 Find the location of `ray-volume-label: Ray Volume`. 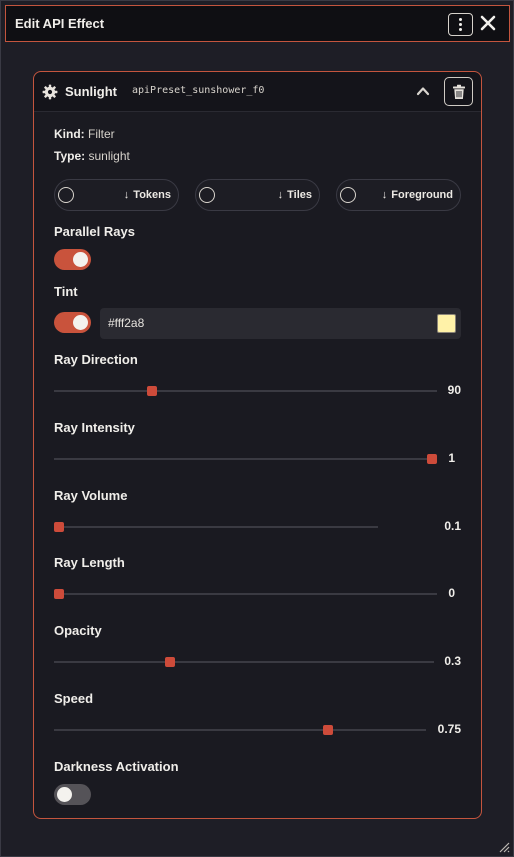

ray-volume-label: Ray Volume is located at coordinates (91, 495).